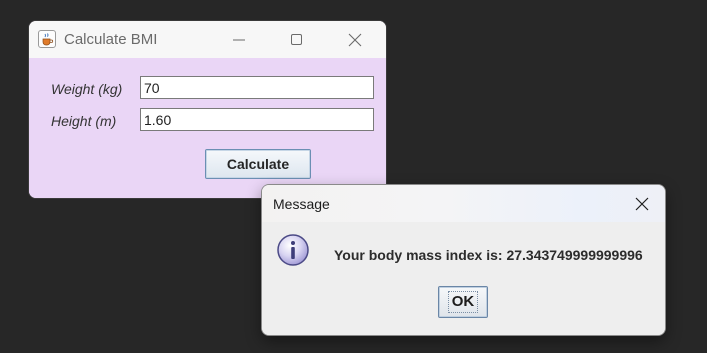  I want to click on close-button, so click(355, 39).